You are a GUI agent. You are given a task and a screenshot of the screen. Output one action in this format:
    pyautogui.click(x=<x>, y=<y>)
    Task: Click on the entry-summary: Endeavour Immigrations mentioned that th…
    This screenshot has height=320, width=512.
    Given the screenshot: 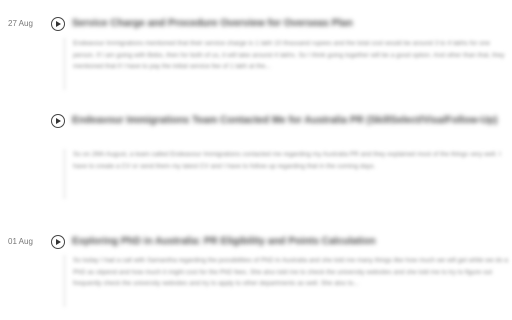 What is the action you would take?
    pyautogui.click(x=287, y=64)
    